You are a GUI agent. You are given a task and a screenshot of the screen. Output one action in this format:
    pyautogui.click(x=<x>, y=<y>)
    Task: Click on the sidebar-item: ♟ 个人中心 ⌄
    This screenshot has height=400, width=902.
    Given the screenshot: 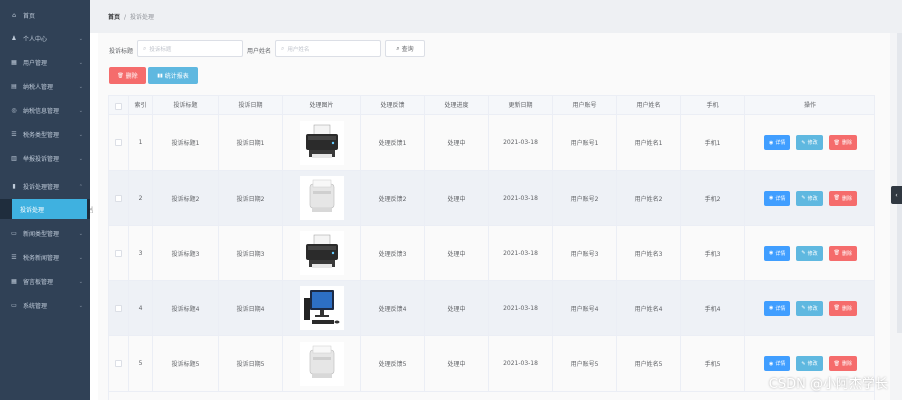 What is the action you would take?
    pyautogui.click(x=45, y=38)
    